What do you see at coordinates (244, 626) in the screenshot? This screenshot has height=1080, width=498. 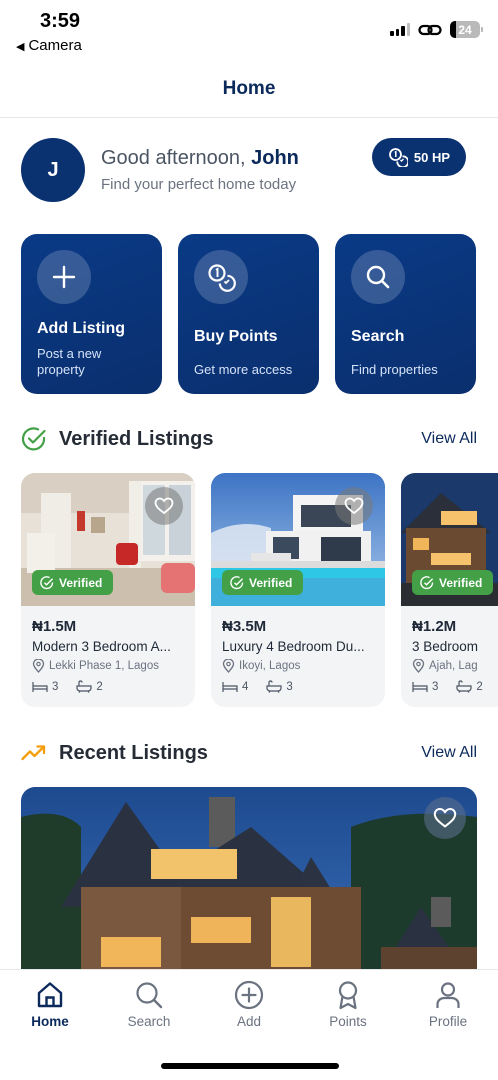 I see `listing-price: ₦3.5M` at bounding box center [244, 626].